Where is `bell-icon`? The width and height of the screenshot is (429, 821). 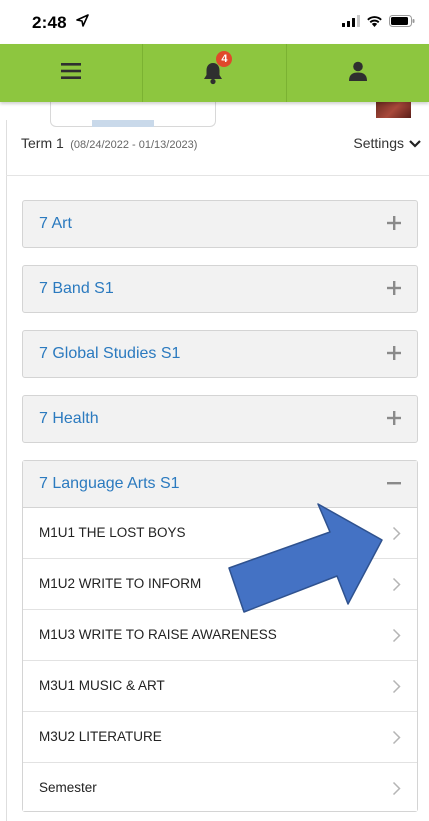
bell-icon is located at coordinates (213, 76).